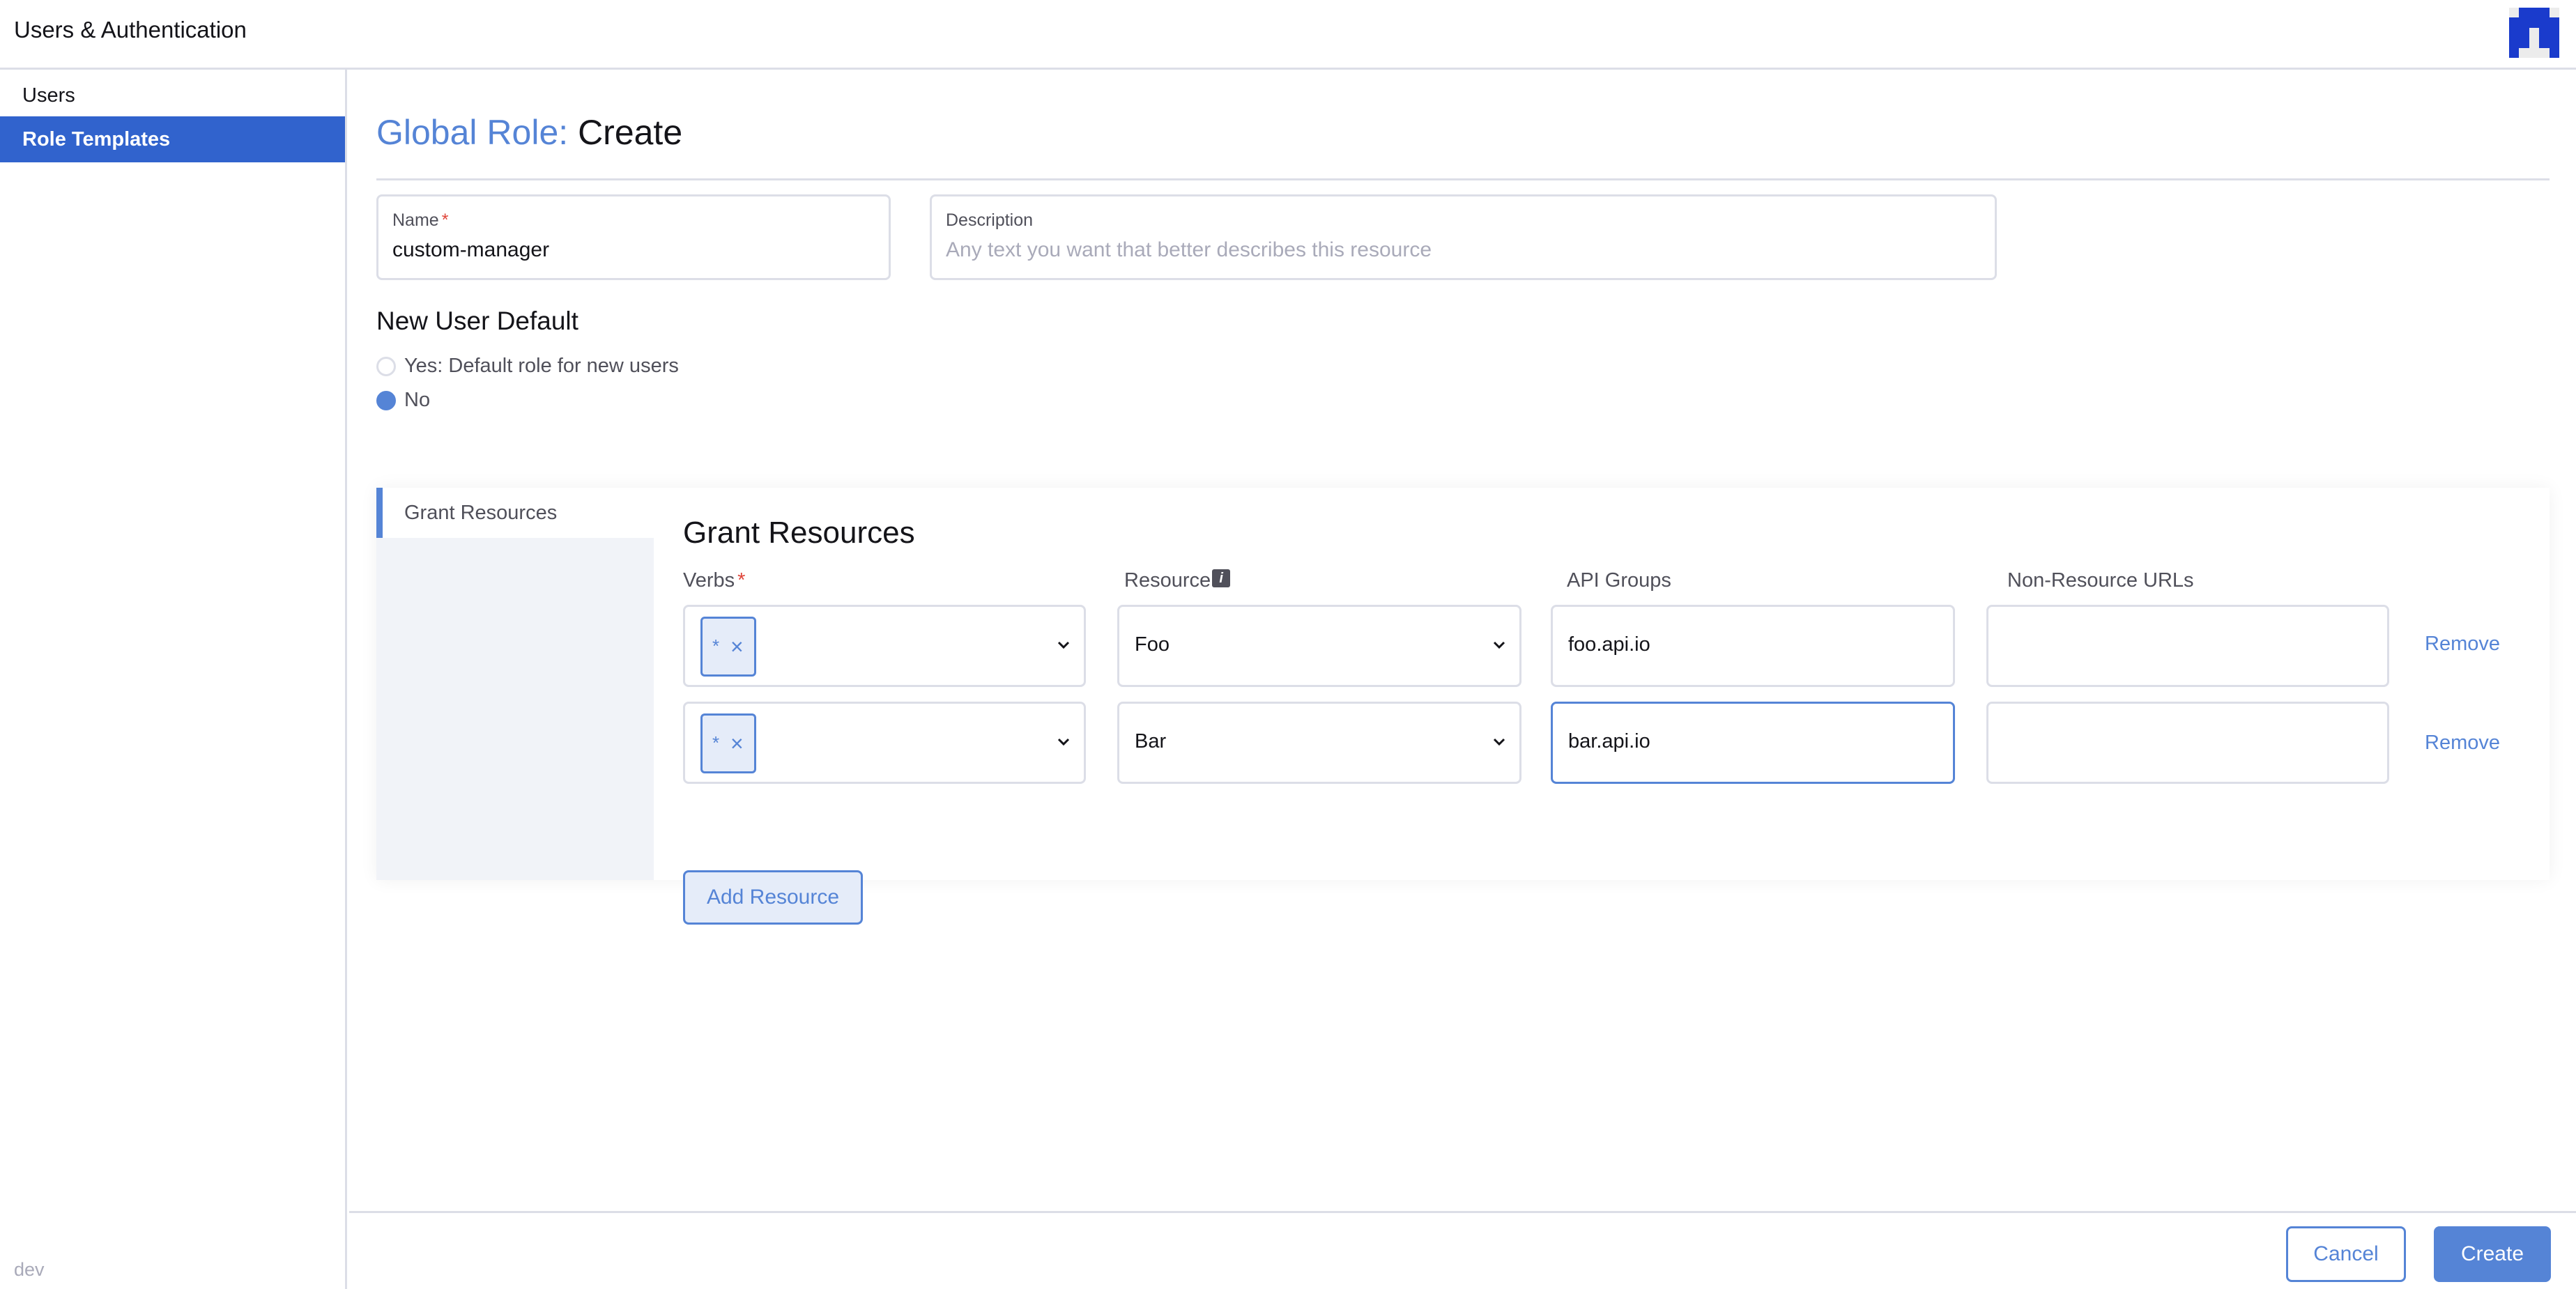 The width and height of the screenshot is (2576, 1289). I want to click on sidebar: Users Role Templates dev, so click(173, 679).